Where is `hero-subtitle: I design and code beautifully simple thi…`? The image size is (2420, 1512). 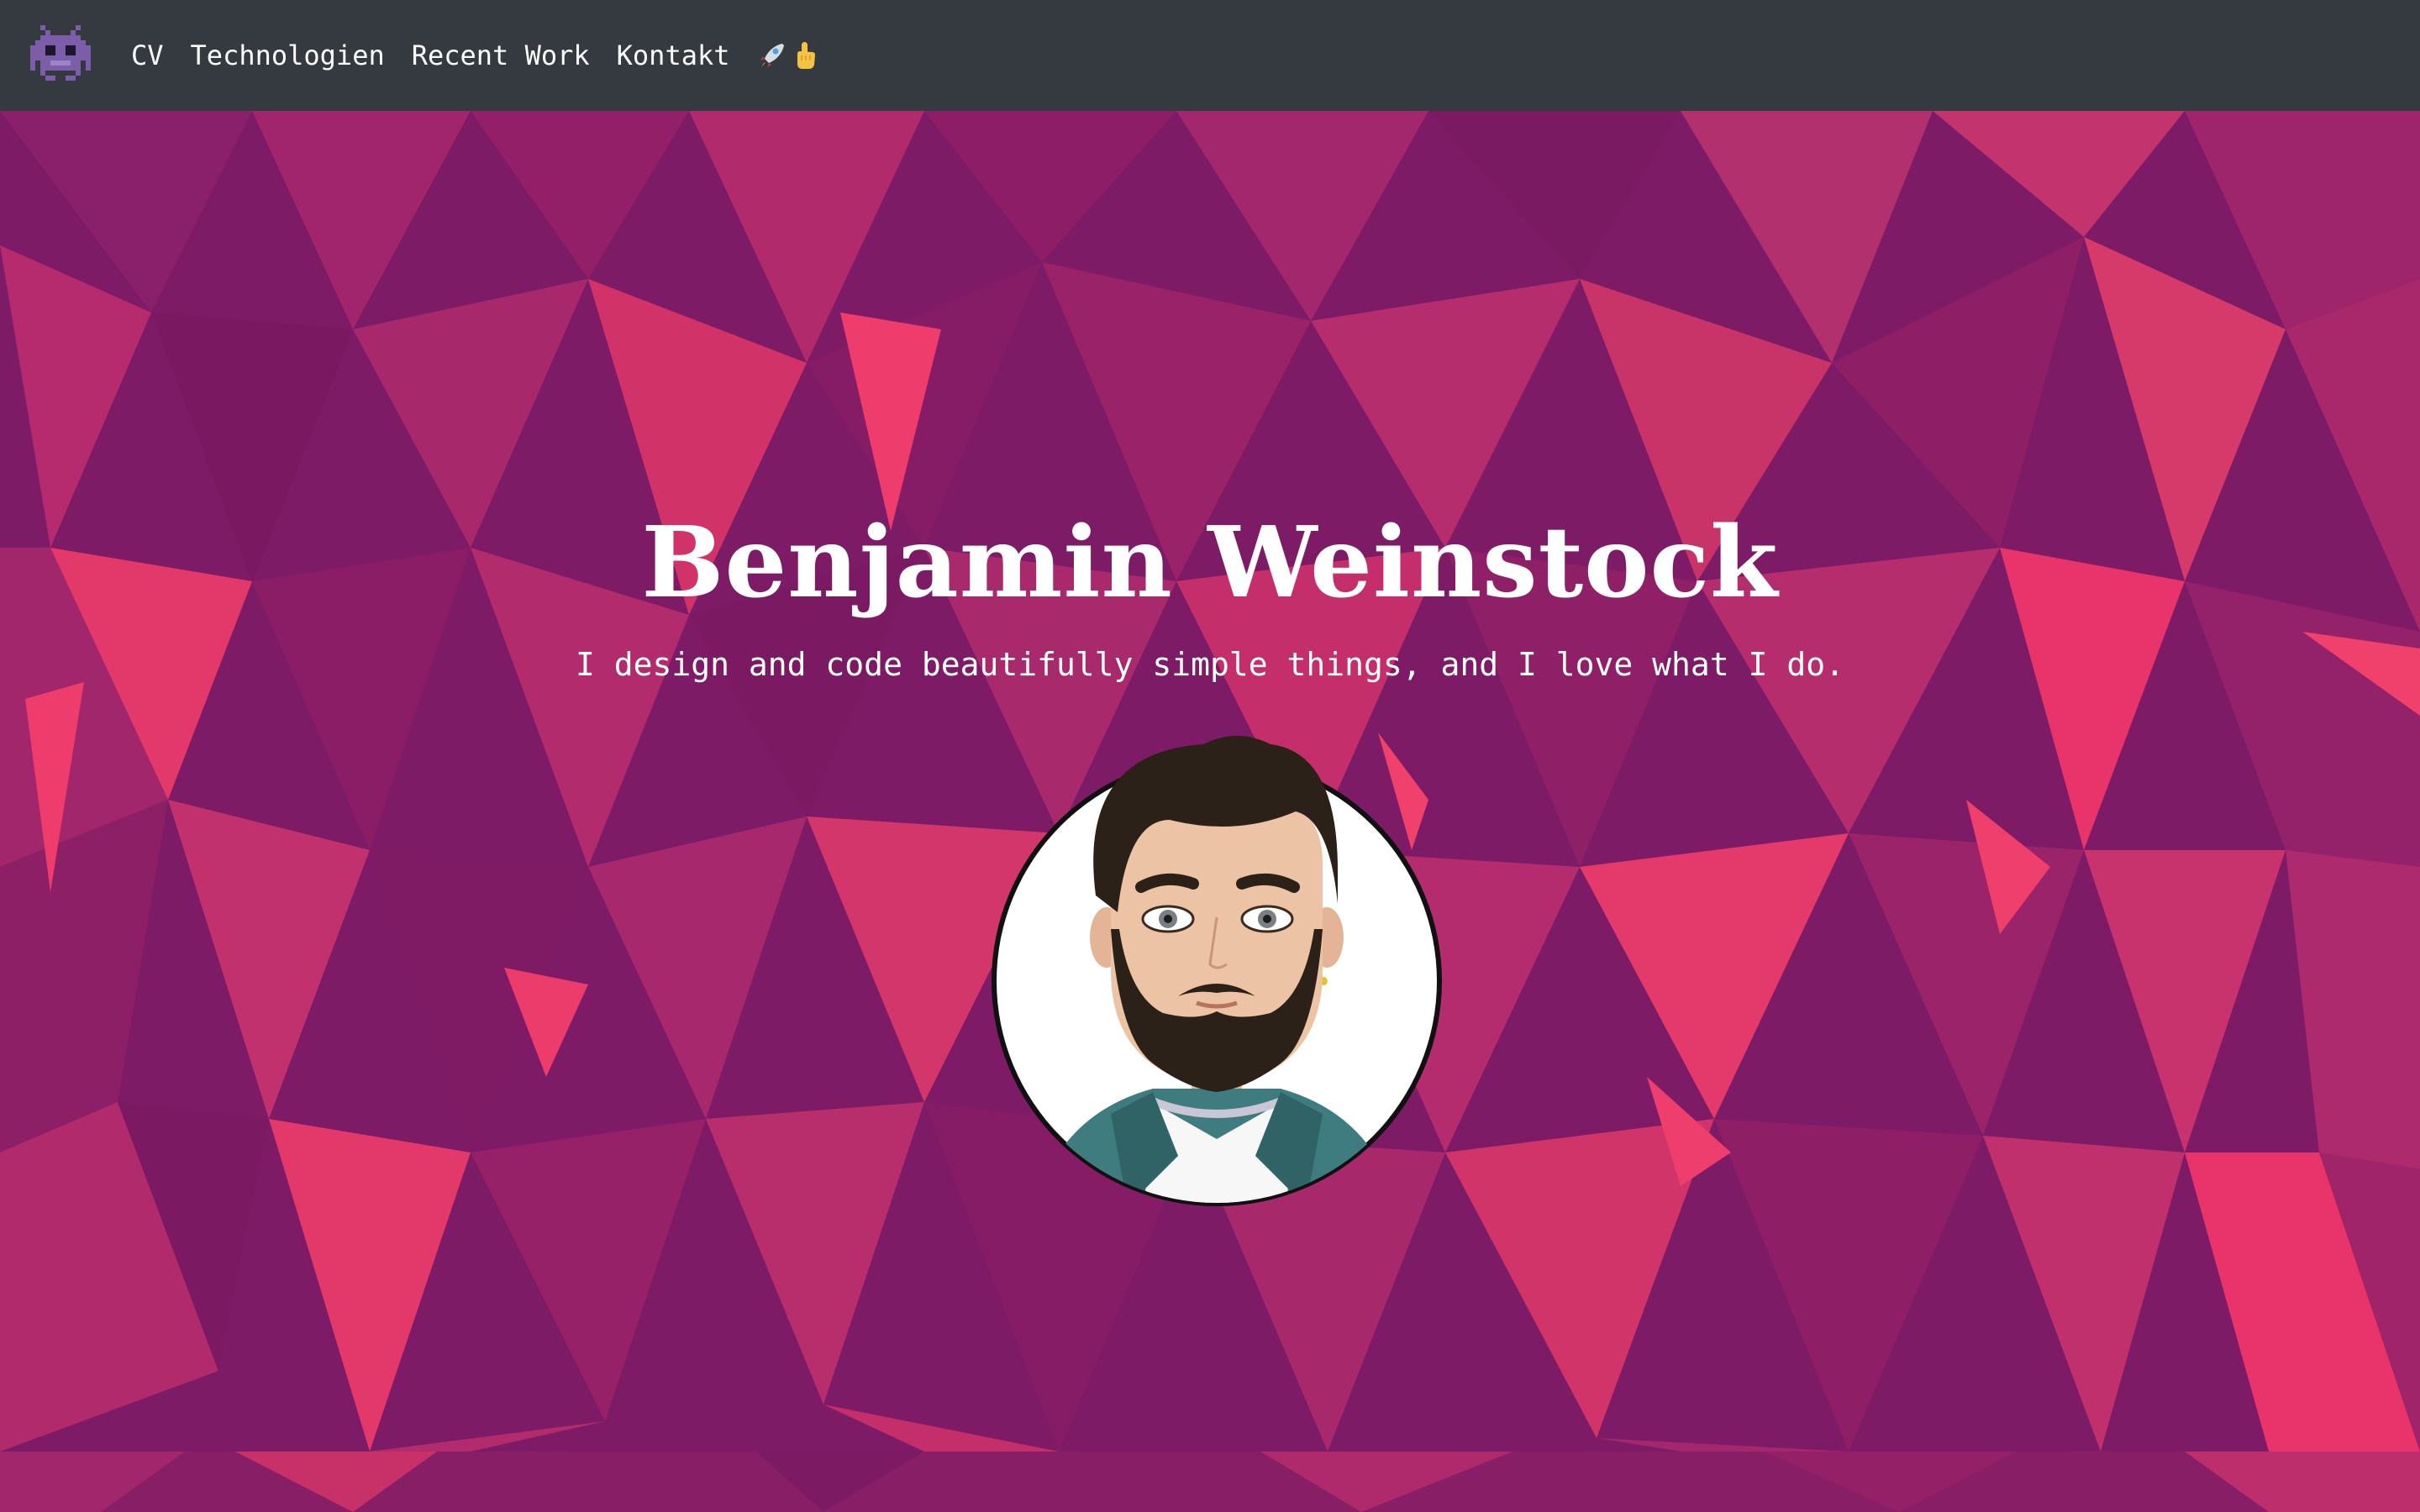 hero-subtitle: I design and code beautifully simple thi… is located at coordinates (1210, 664).